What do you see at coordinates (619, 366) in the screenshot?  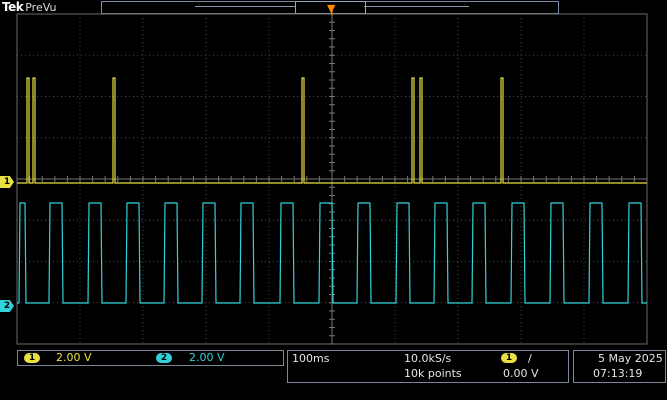 I see `datetime-panel: 5 May 2025 07:13:19` at bounding box center [619, 366].